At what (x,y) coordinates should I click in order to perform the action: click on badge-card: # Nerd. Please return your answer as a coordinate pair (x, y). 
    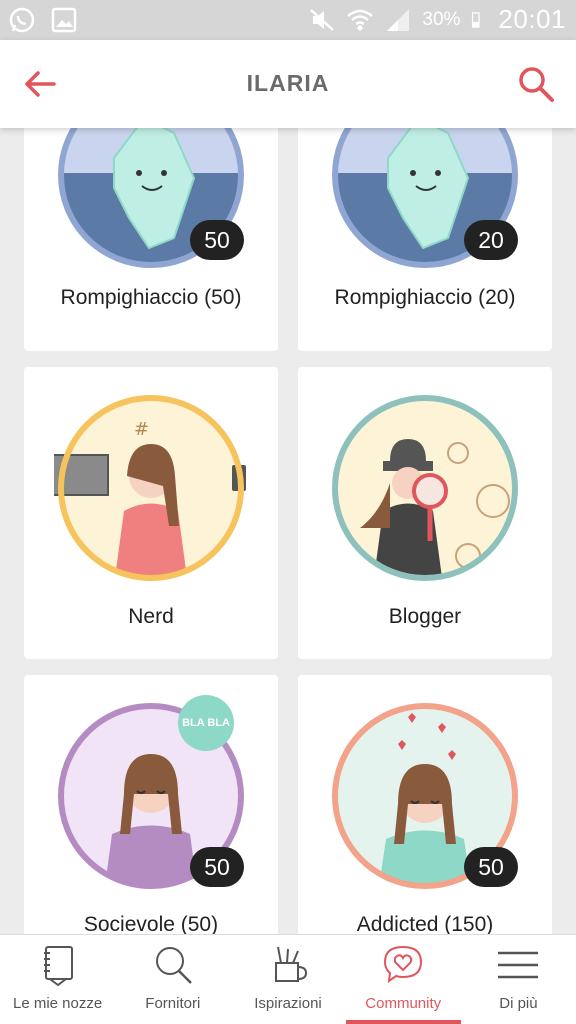
    Looking at the image, I should click on (151, 513).